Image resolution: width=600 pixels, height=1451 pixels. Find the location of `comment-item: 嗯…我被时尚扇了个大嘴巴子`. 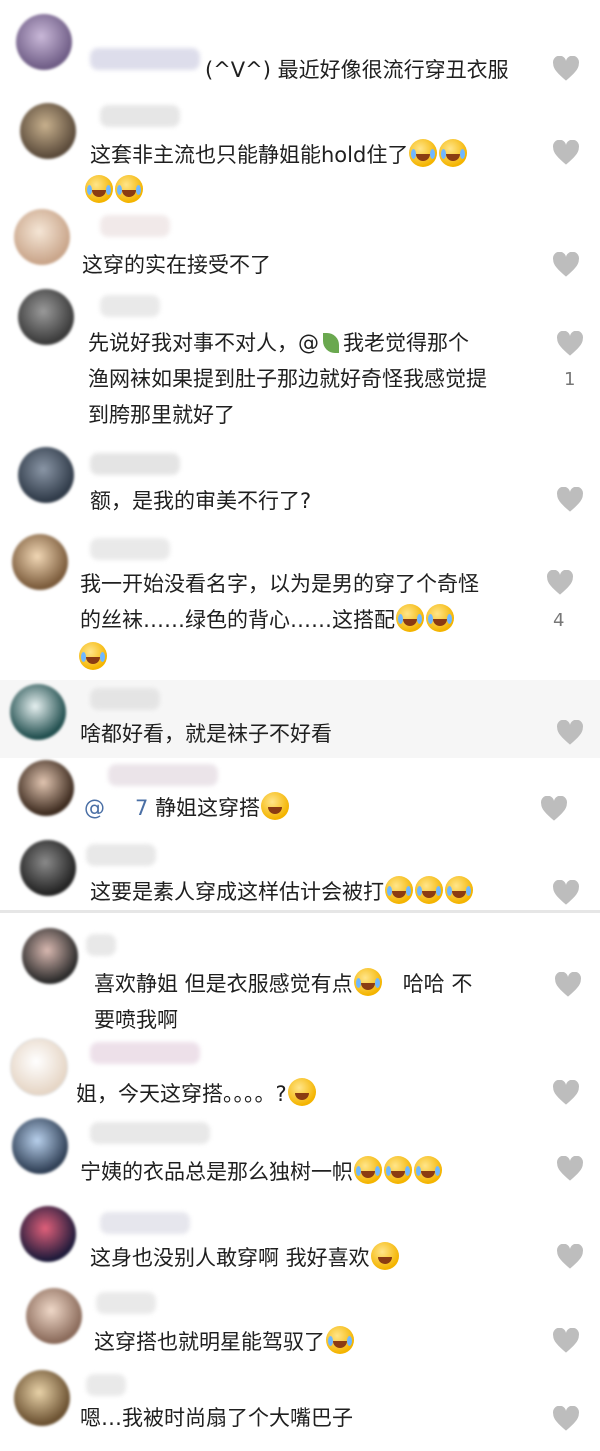

comment-item: 嗯…我被时尚扇了个大嘴巴子 is located at coordinates (300, 1408).